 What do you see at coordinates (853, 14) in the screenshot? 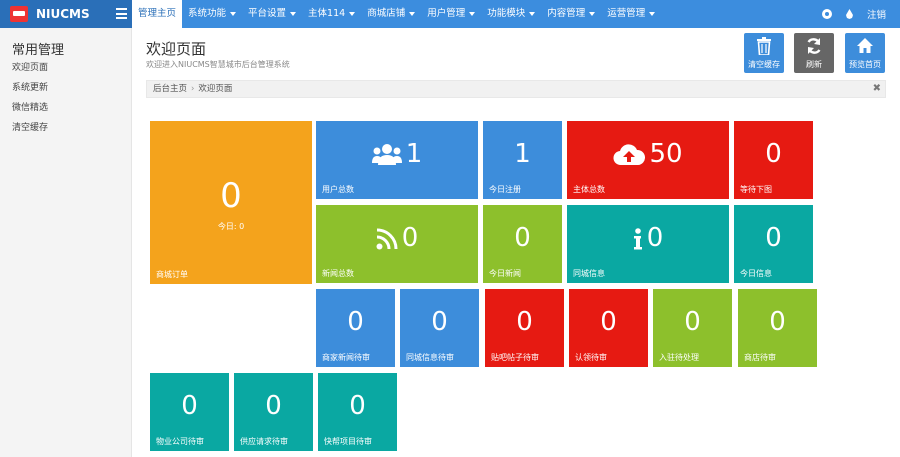
I see `nav-right: 注销` at bounding box center [853, 14].